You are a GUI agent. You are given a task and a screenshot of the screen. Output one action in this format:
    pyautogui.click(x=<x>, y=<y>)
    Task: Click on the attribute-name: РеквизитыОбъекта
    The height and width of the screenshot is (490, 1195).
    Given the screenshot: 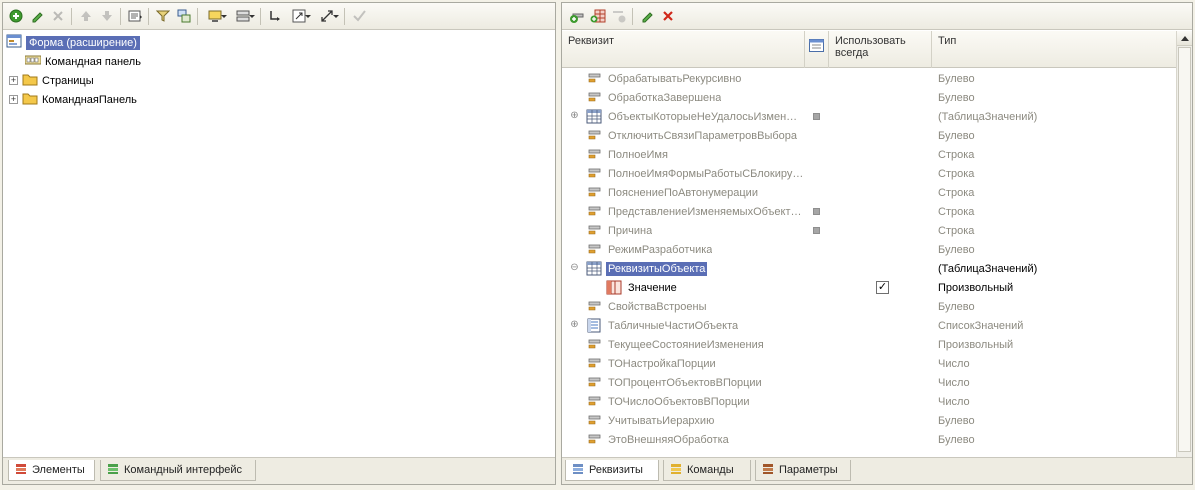 What is the action you would take?
    pyautogui.click(x=657, y=268)
    